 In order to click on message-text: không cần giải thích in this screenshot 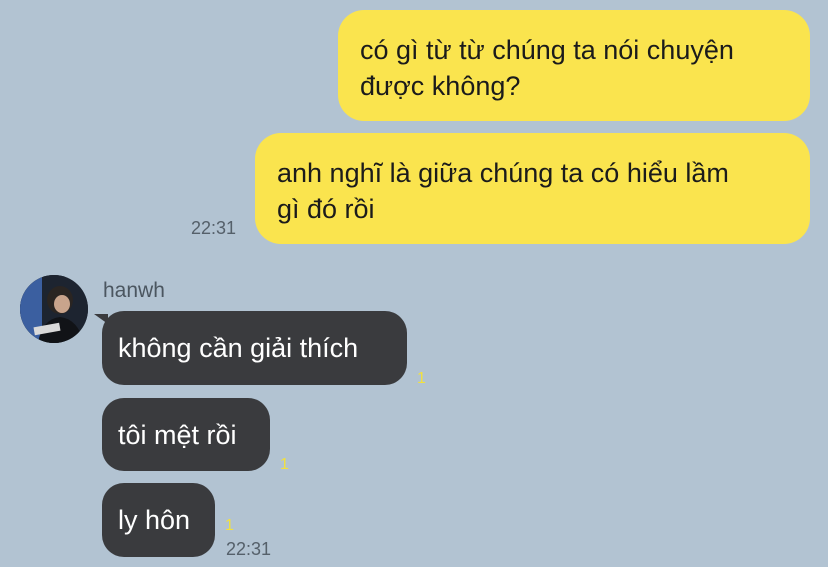, I will do `click(238, 348)`.